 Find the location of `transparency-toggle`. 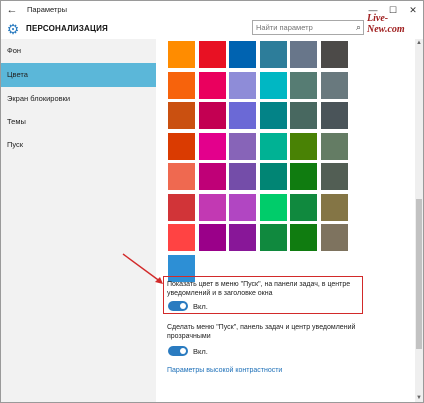

transparency-toggle is located at coordinates (178, 351).